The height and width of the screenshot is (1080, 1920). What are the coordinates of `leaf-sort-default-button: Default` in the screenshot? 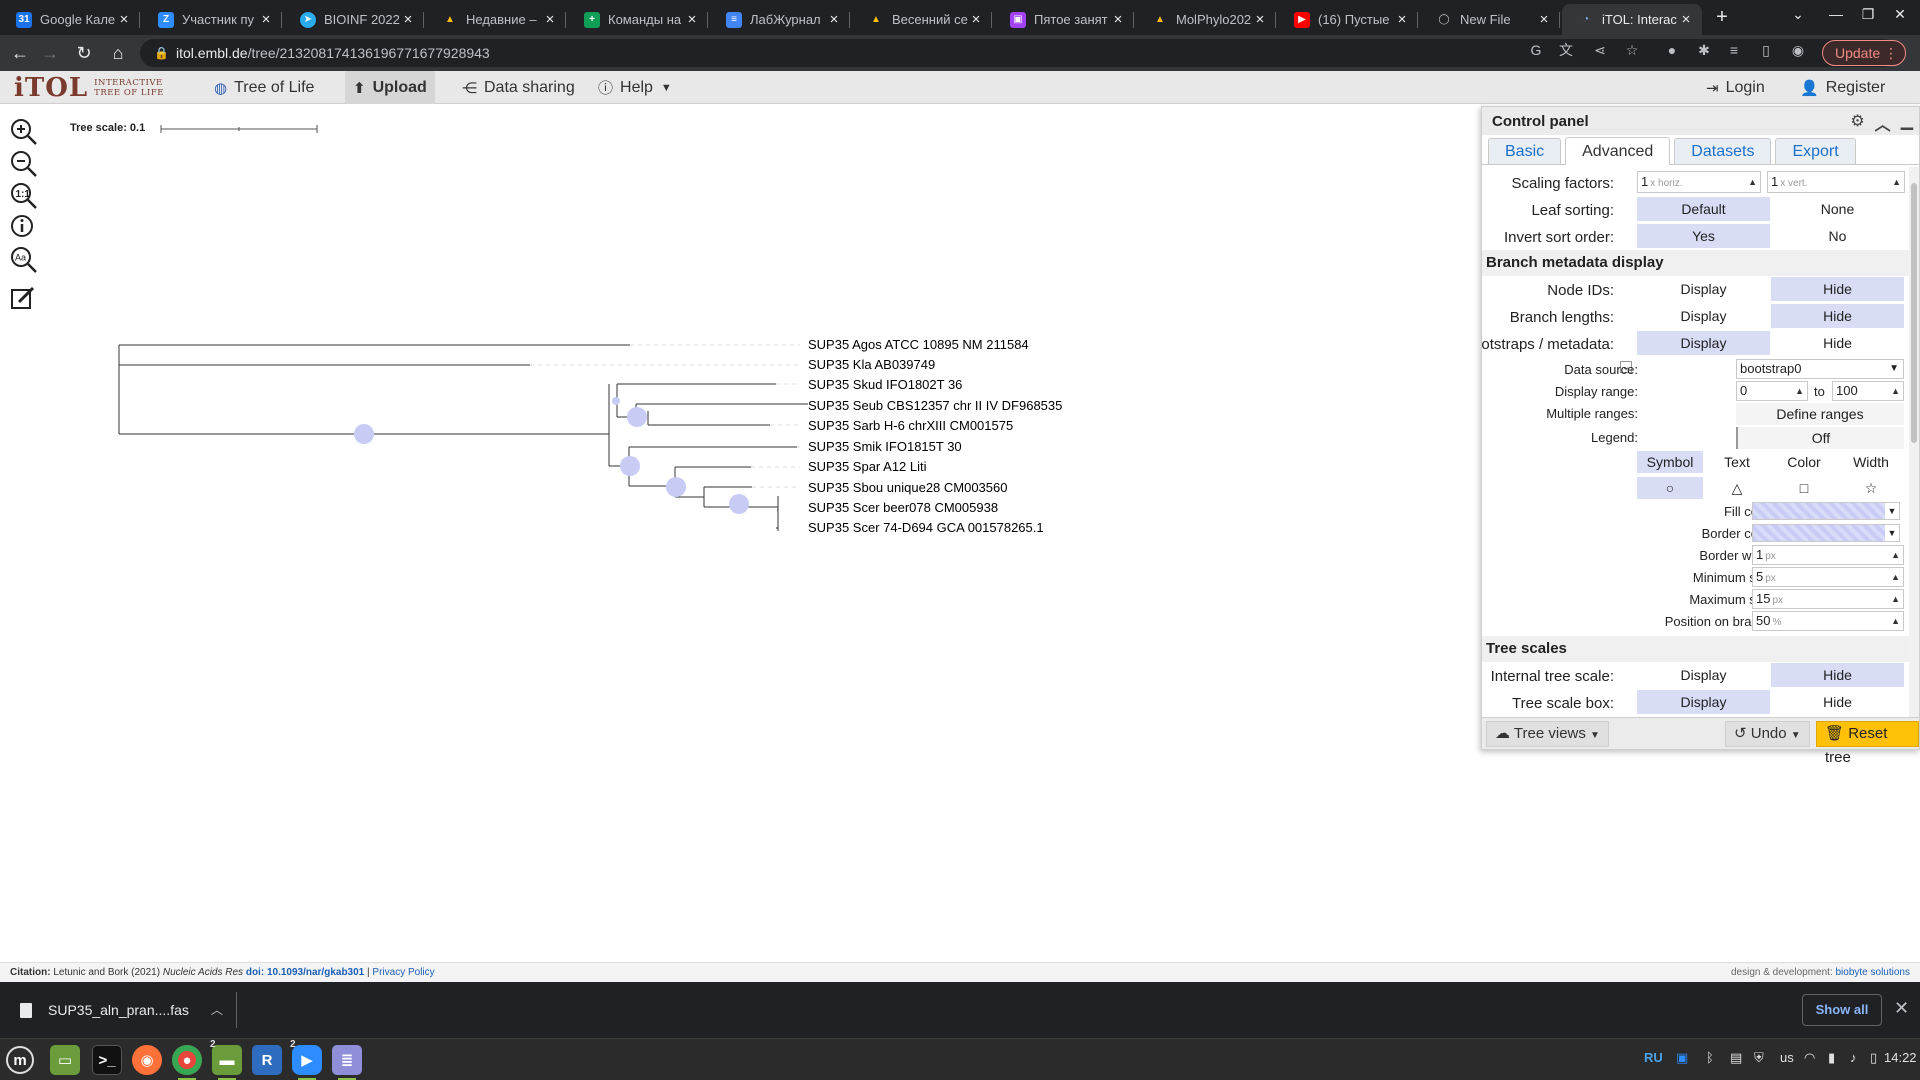 It's located at (1703, 209).